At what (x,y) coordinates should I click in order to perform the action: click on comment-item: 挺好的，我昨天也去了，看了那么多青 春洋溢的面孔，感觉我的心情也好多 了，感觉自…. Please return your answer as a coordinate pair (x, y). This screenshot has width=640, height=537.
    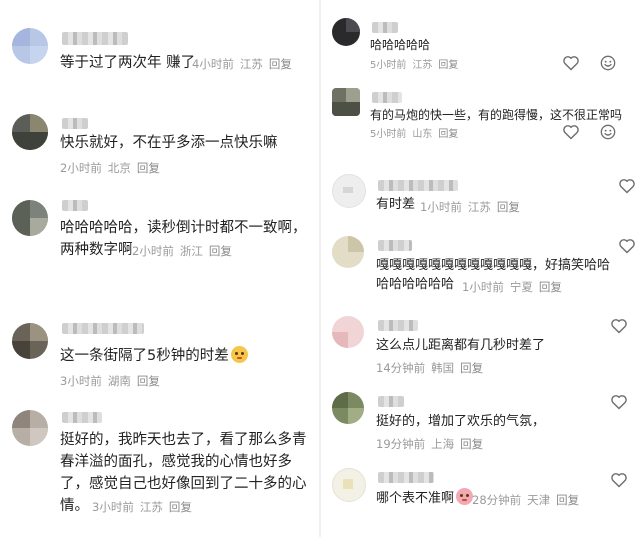
    Looking at the image, I should click on (159, 463).